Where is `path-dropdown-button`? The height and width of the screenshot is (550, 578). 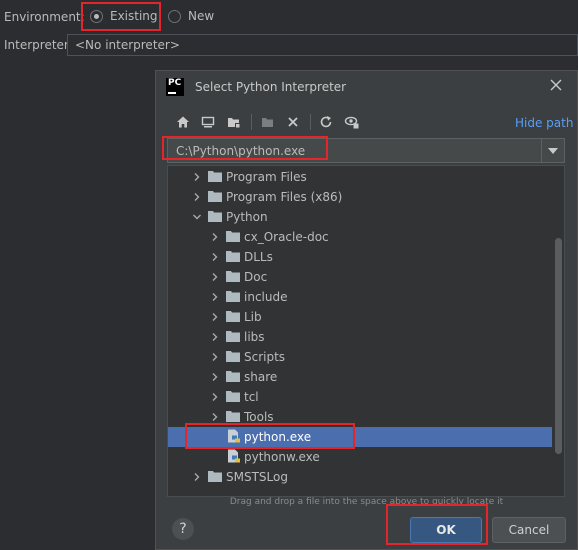
path-dropdown-button is located at coordinates (552, 150).